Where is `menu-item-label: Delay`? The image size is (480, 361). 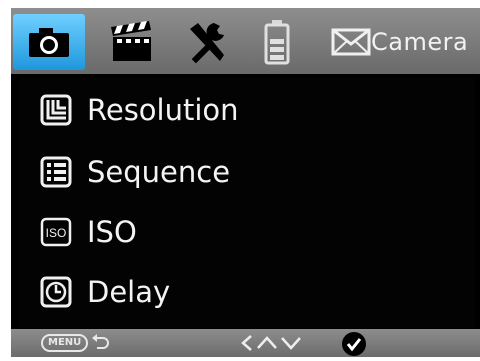 menu-item-label: Delay is located at coordinates (129, 292).